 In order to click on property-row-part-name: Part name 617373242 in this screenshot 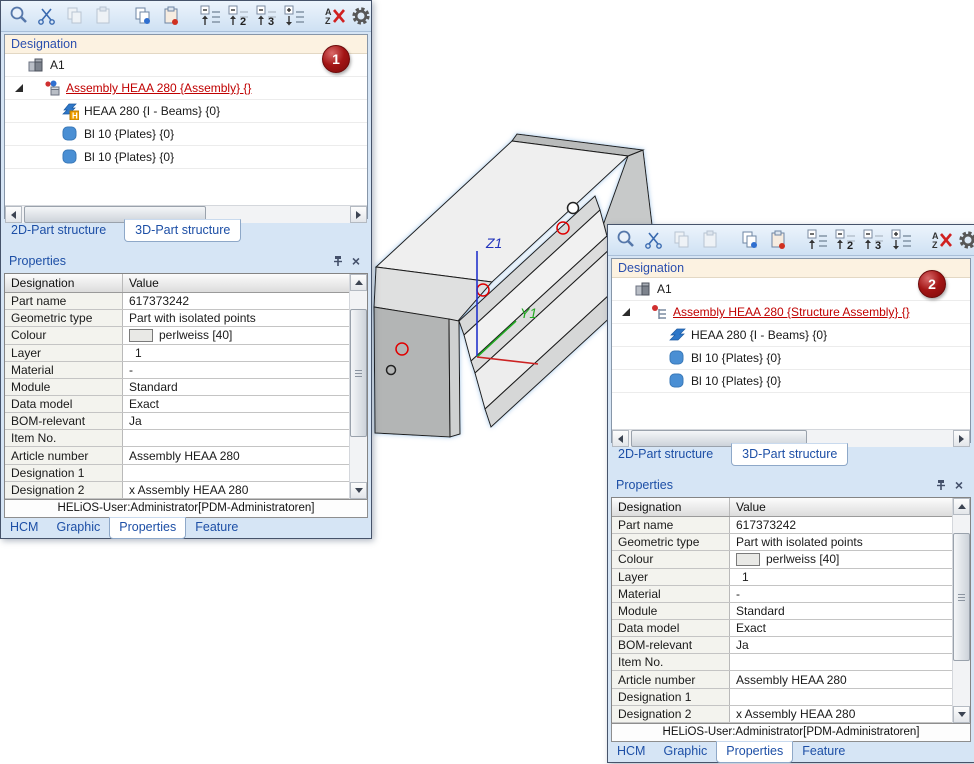, I will do `click(177, 302)`.